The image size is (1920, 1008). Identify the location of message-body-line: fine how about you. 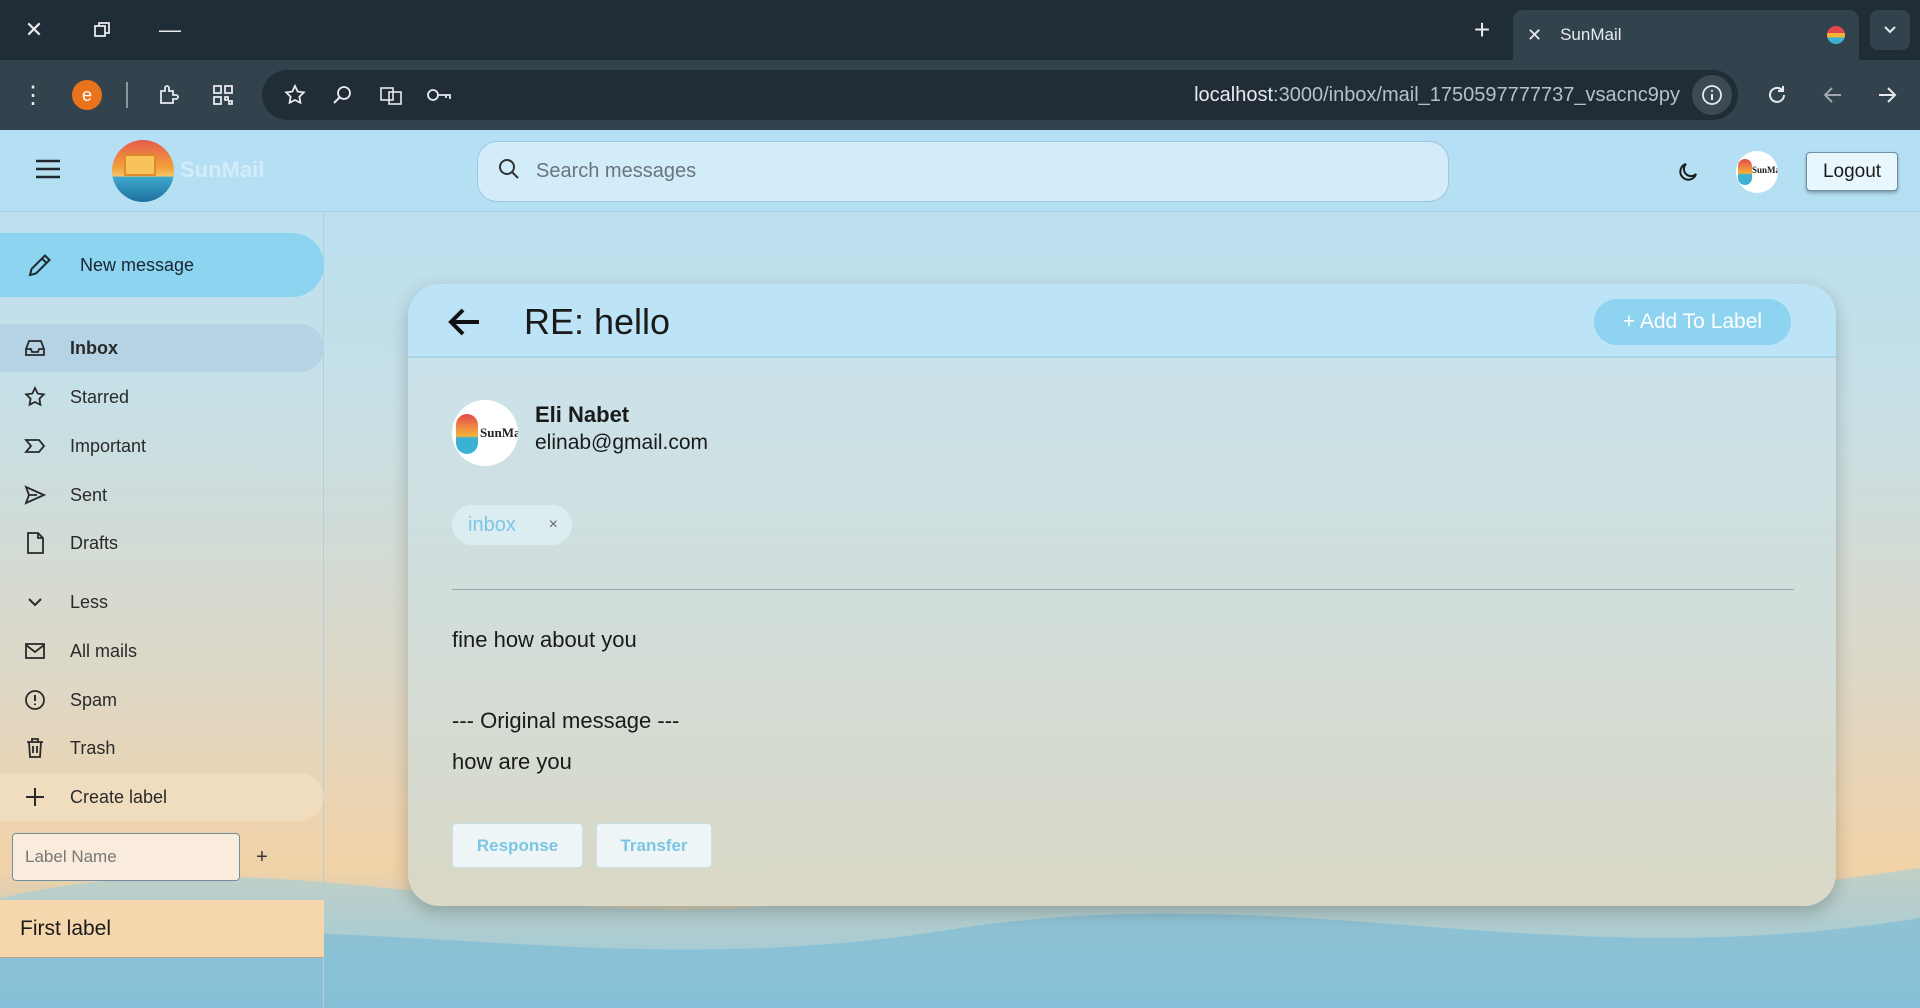
(544, 639).